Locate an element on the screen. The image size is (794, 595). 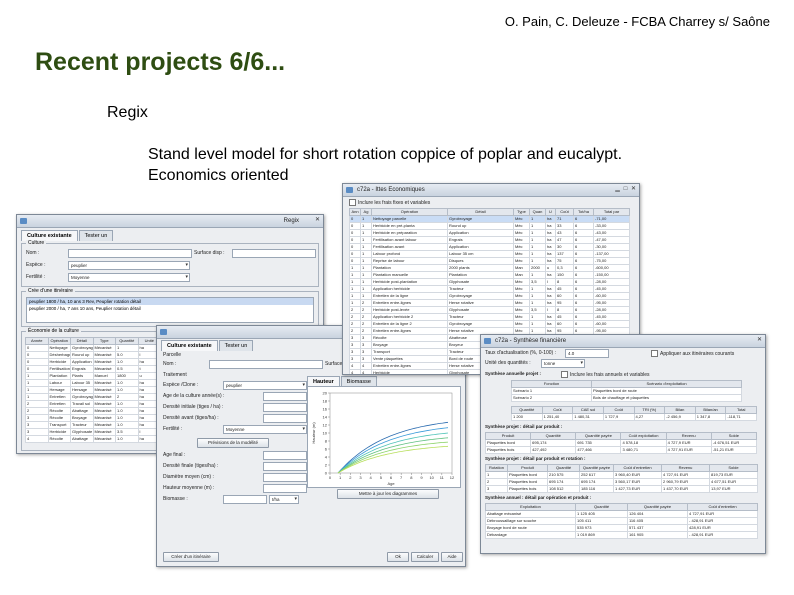
column-header: Coût exploitation is located at coordinates (643, 436).